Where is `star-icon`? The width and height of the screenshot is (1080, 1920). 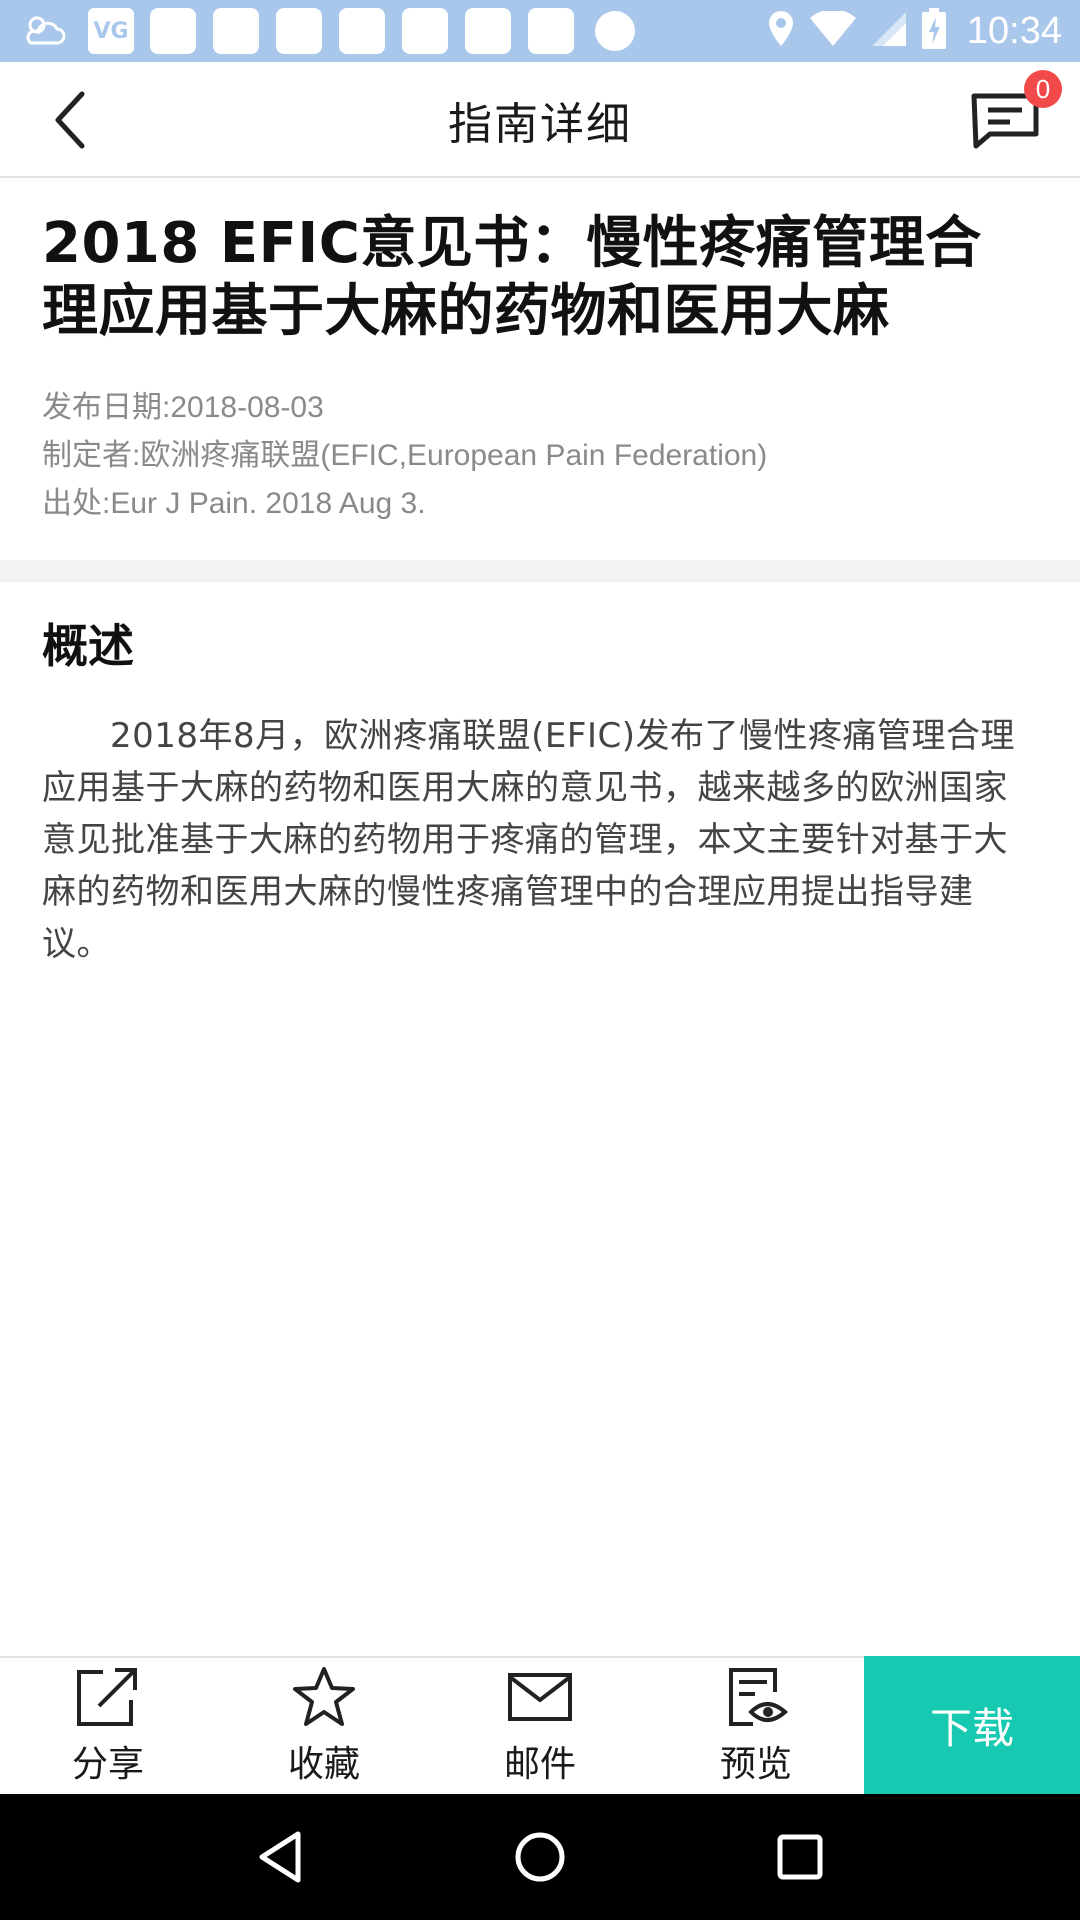 star-icon is located at coordinates (324, 1697).